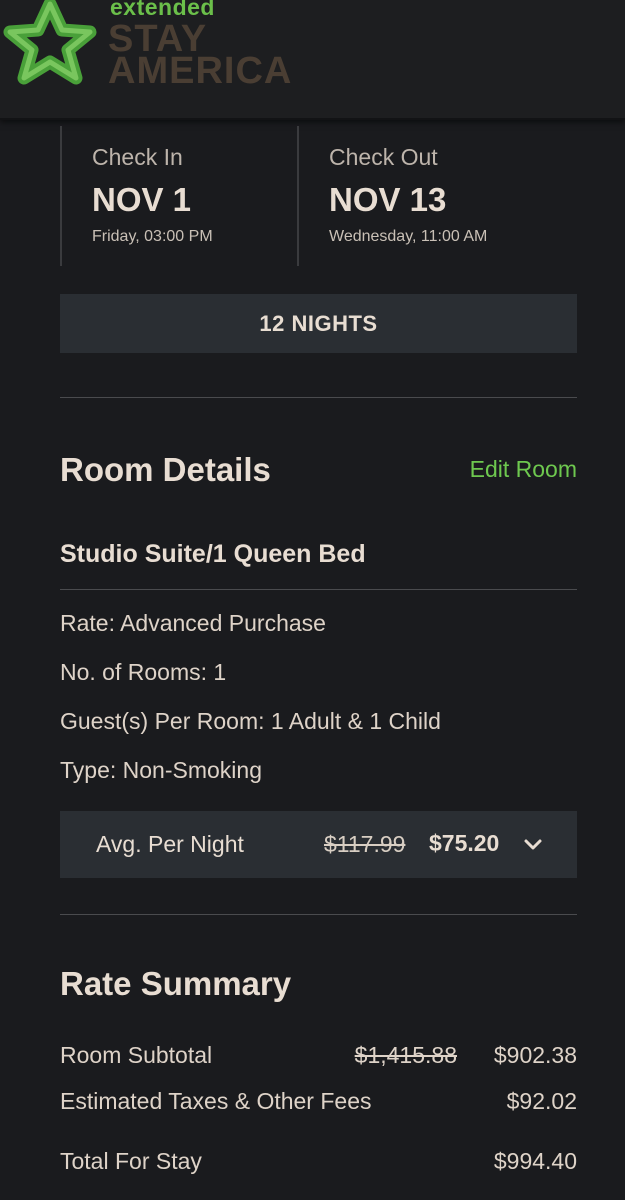 This screenshot has width=625, height=1200. Describe the element at coordinates (152, 236) in the screenshot. I see `check-in-detail: Friday, 03:00 PM` at that location.